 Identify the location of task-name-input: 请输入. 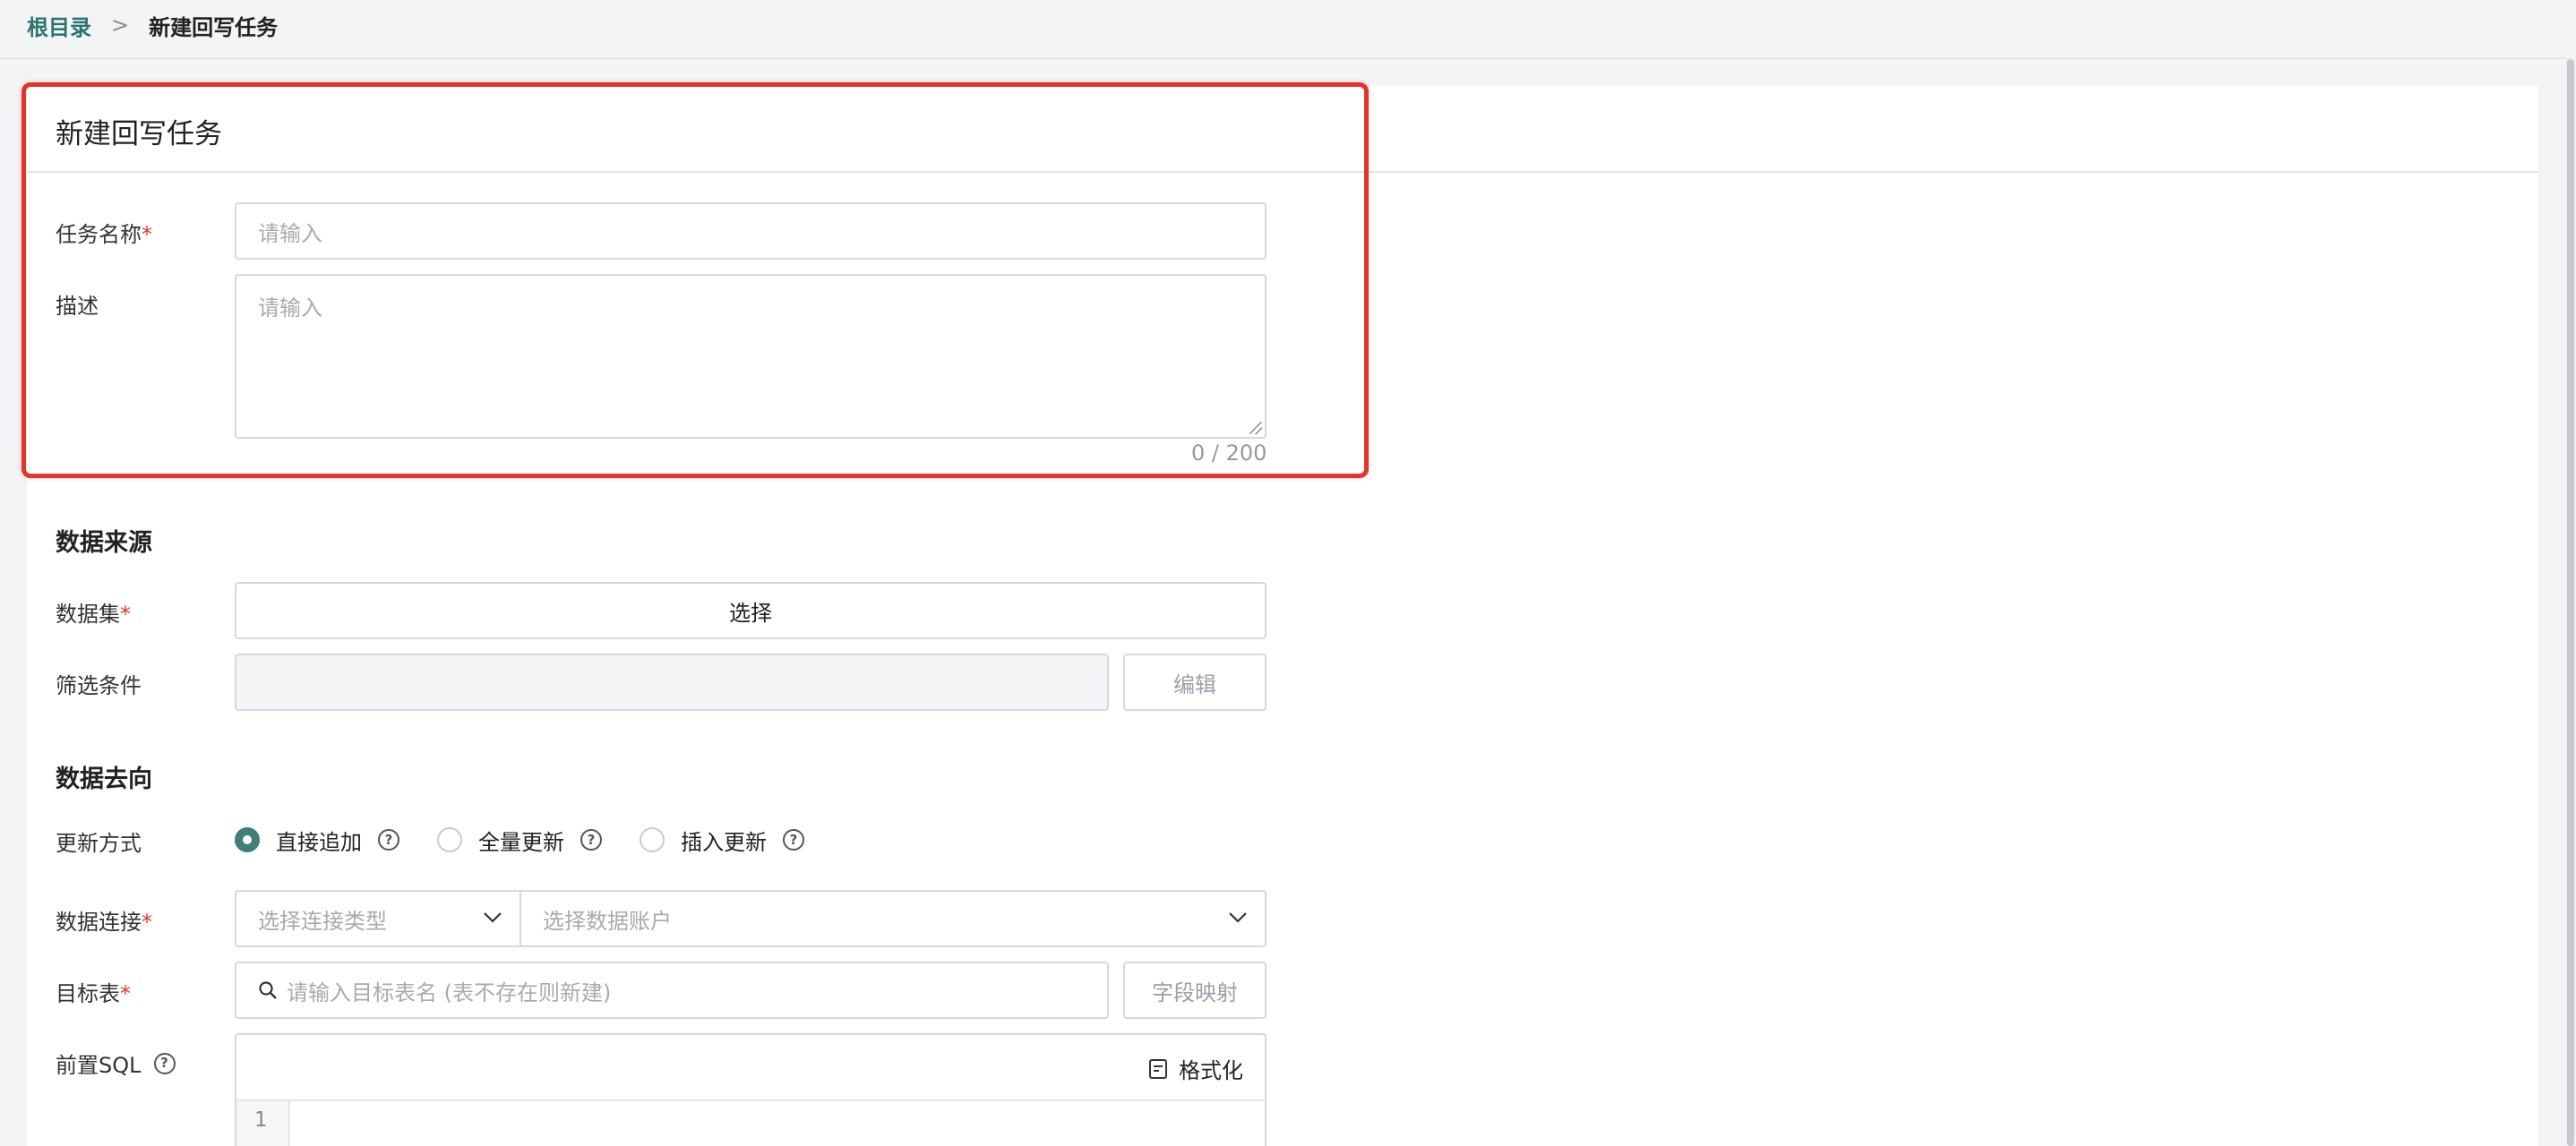
(751, 231).